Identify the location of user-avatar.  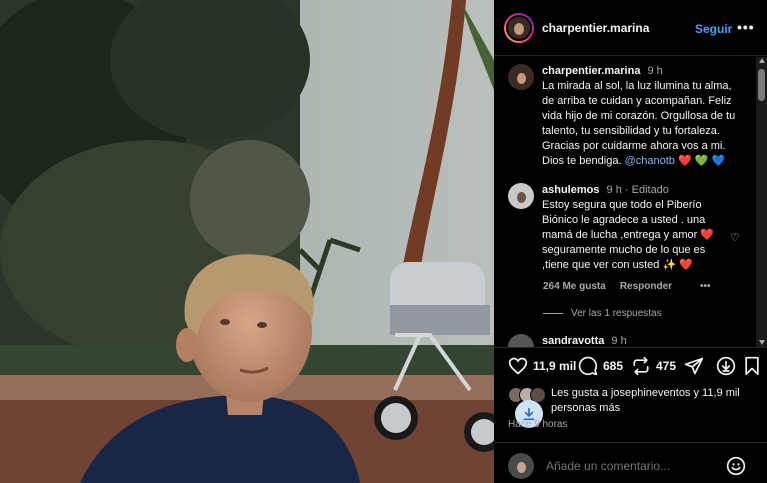
(521, 466).